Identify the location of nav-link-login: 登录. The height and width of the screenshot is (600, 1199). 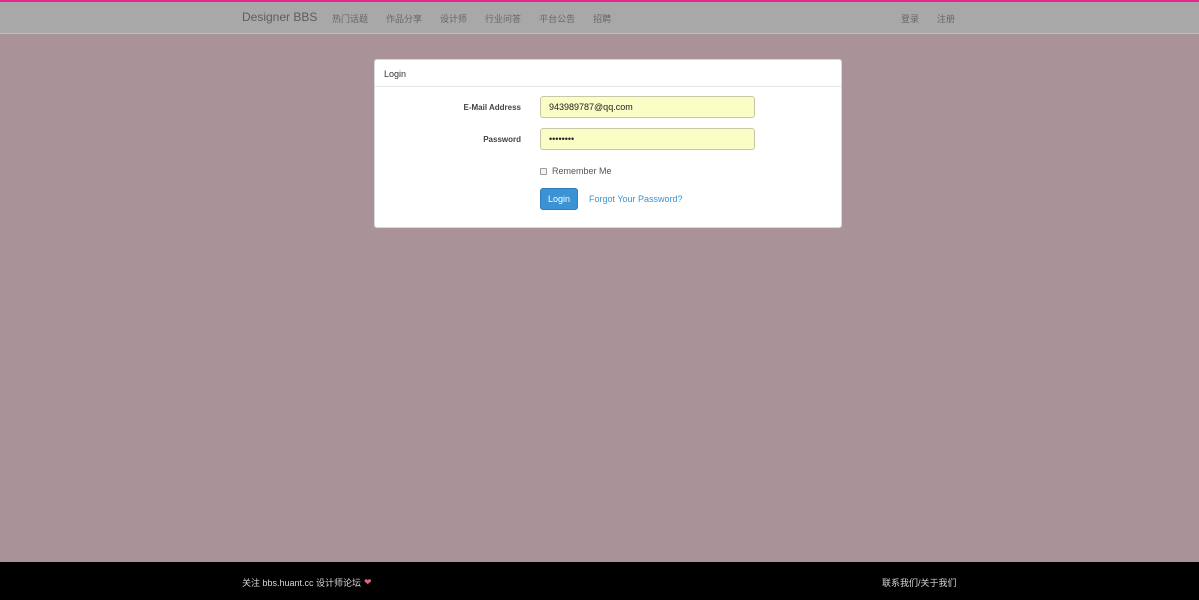
(910, 18).